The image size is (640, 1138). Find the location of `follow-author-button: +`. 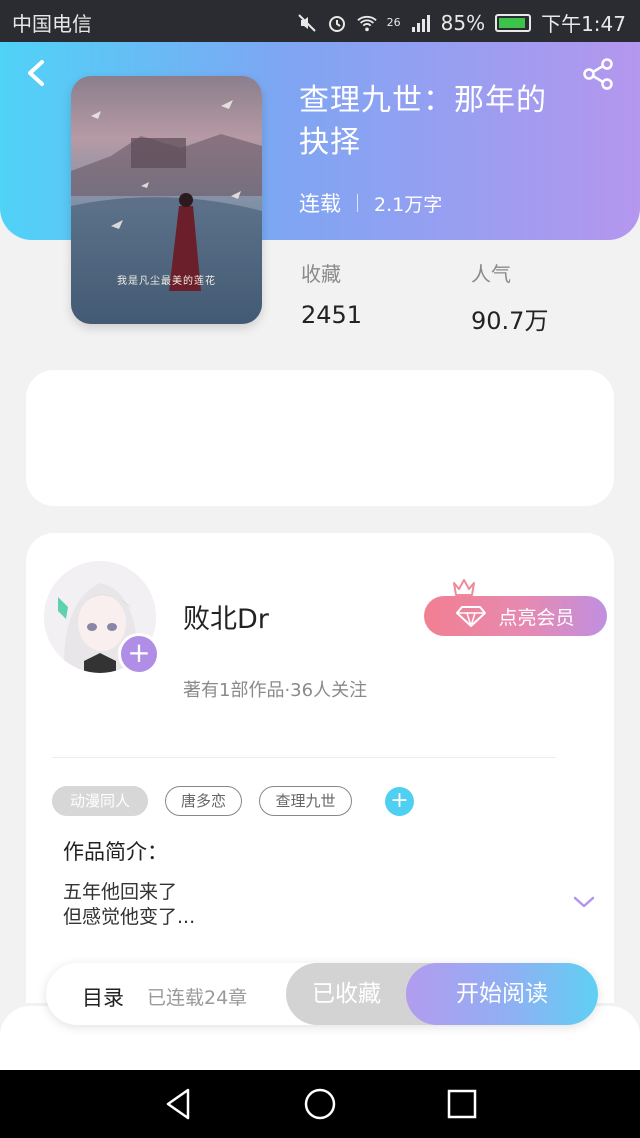

follow-author-button: + is located at coordinates (139, 654).